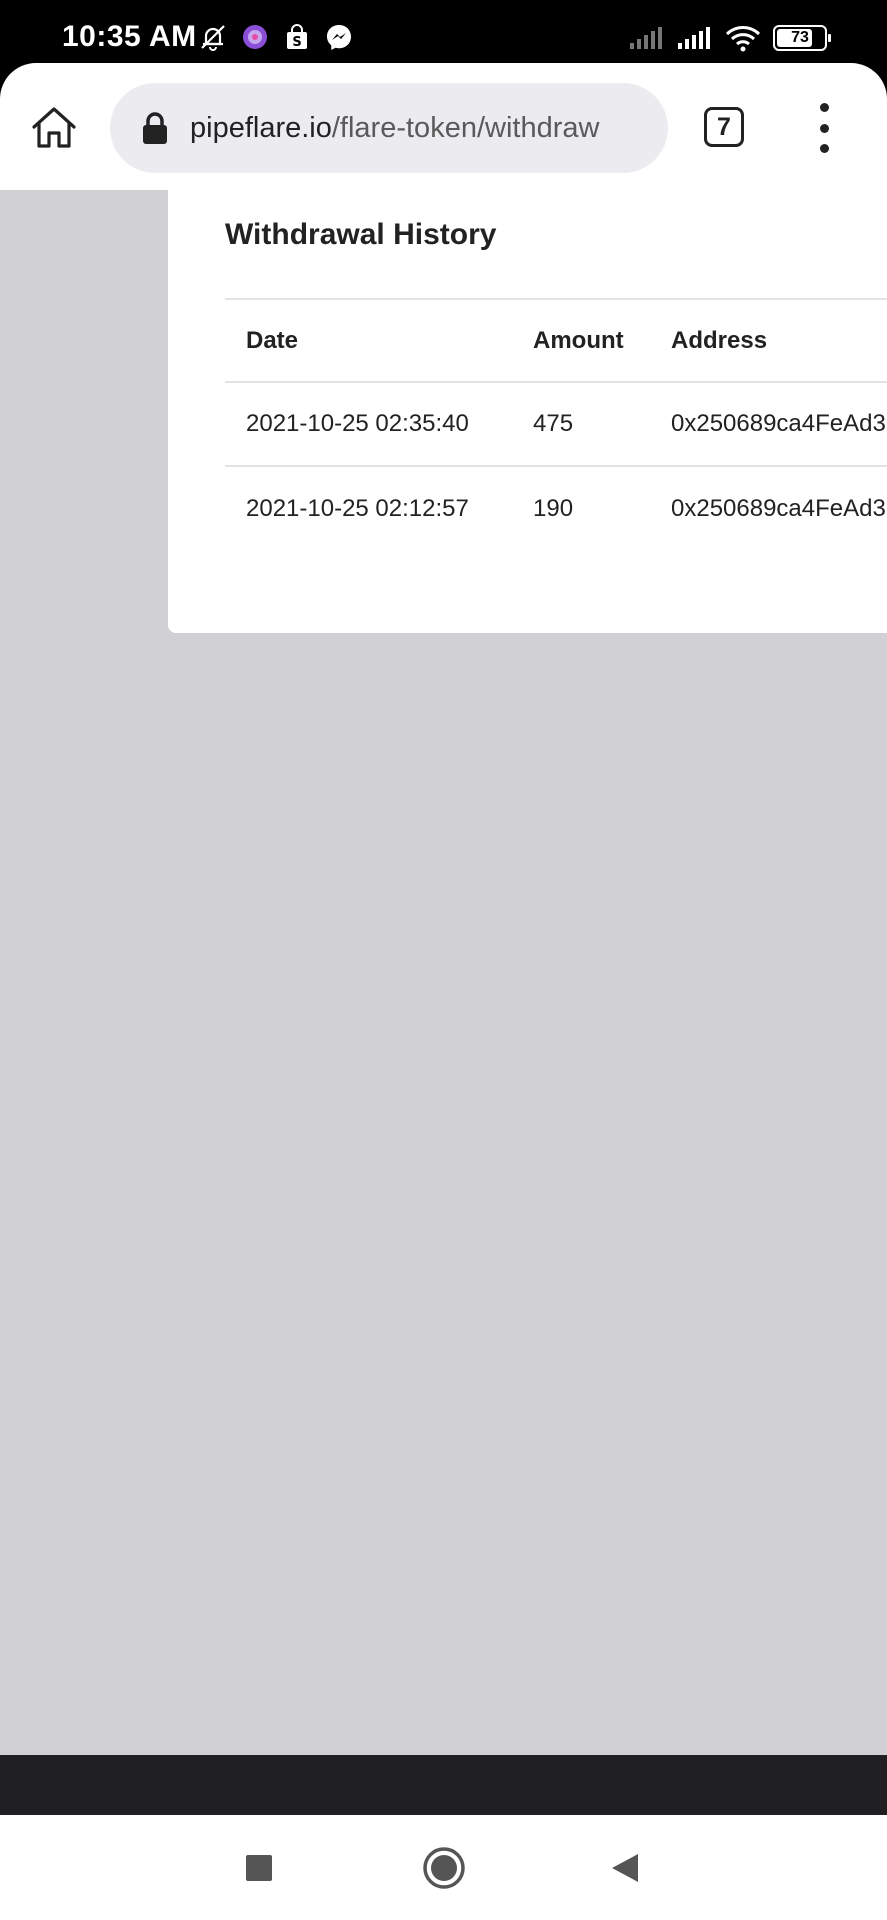  I want to click on status-bar: 10:35 AM S 73, so click(443, 36).